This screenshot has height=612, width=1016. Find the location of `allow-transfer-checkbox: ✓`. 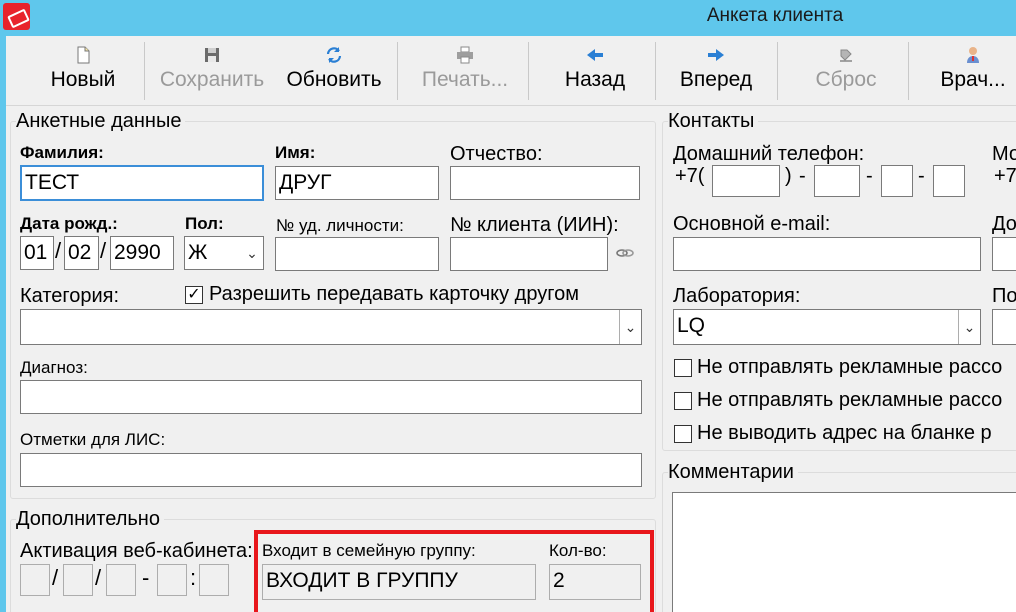

allow-transfer-checkbox: ✓ is located at coordinates (194, 295).